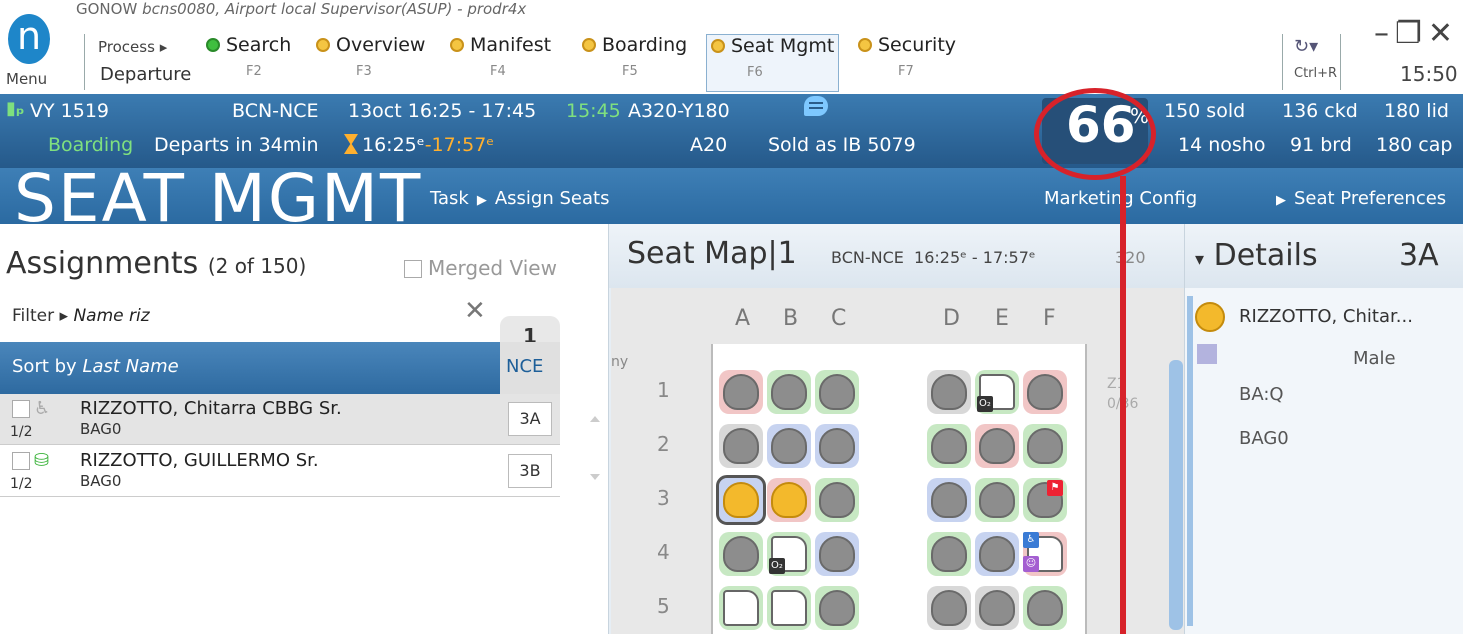 The width and height of the screenshot is (1463, 634). What do you see at coordinates (1045, 500) in the screenshot?
I see `seat-3f: ⚑` at bounding box center [1045, 500].